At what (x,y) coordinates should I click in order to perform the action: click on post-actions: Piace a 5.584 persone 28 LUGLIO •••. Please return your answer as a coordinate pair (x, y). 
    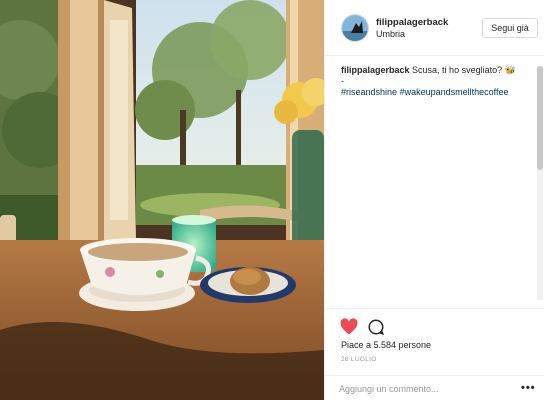
    Looking at the image, I should click on (434, 354).